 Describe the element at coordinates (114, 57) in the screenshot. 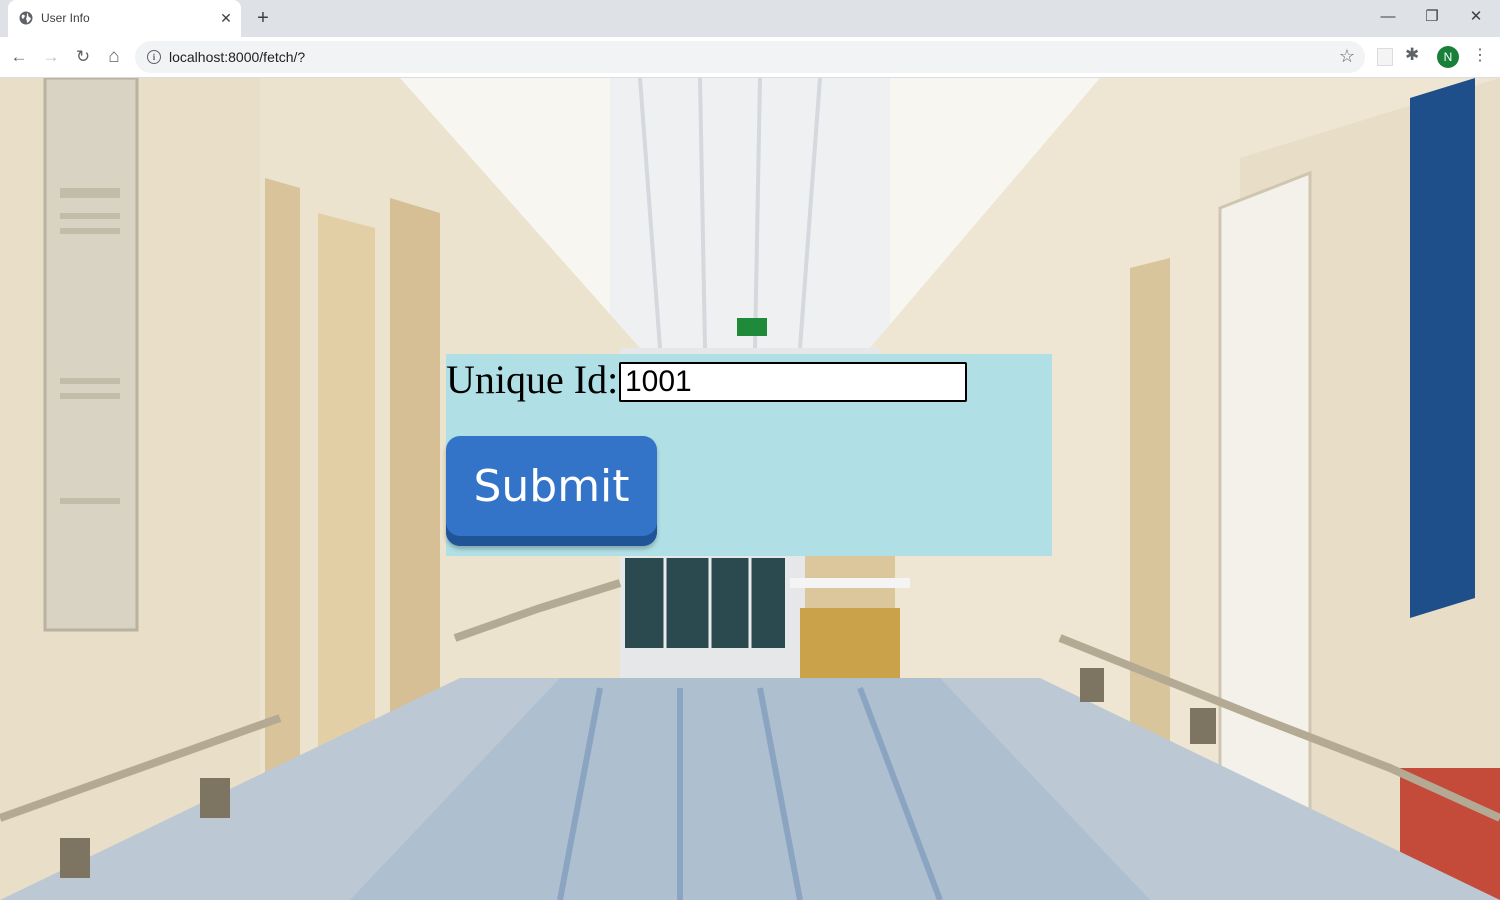

I see `home-icon: ⌂` at that location.